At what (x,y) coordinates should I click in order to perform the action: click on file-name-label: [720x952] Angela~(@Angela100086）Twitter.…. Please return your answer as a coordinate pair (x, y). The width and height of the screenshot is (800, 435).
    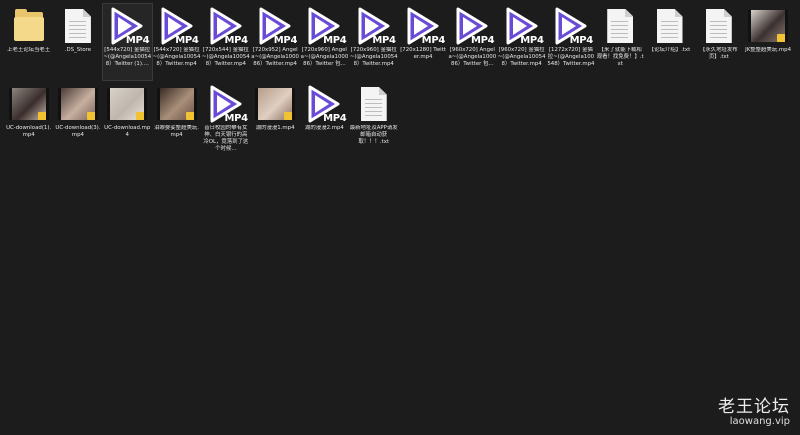
    Looking at the image, I should click on (275, 57).